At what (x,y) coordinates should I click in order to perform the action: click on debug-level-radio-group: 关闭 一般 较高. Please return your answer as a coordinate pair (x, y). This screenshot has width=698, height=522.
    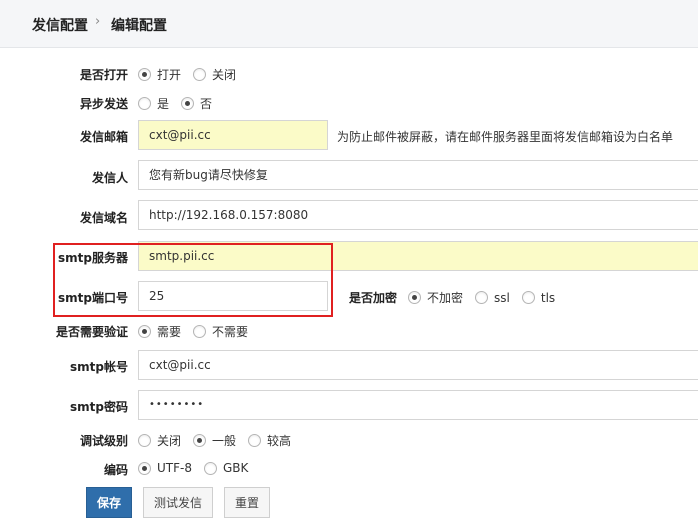
    Looking at the image, I should click on (220, 440).